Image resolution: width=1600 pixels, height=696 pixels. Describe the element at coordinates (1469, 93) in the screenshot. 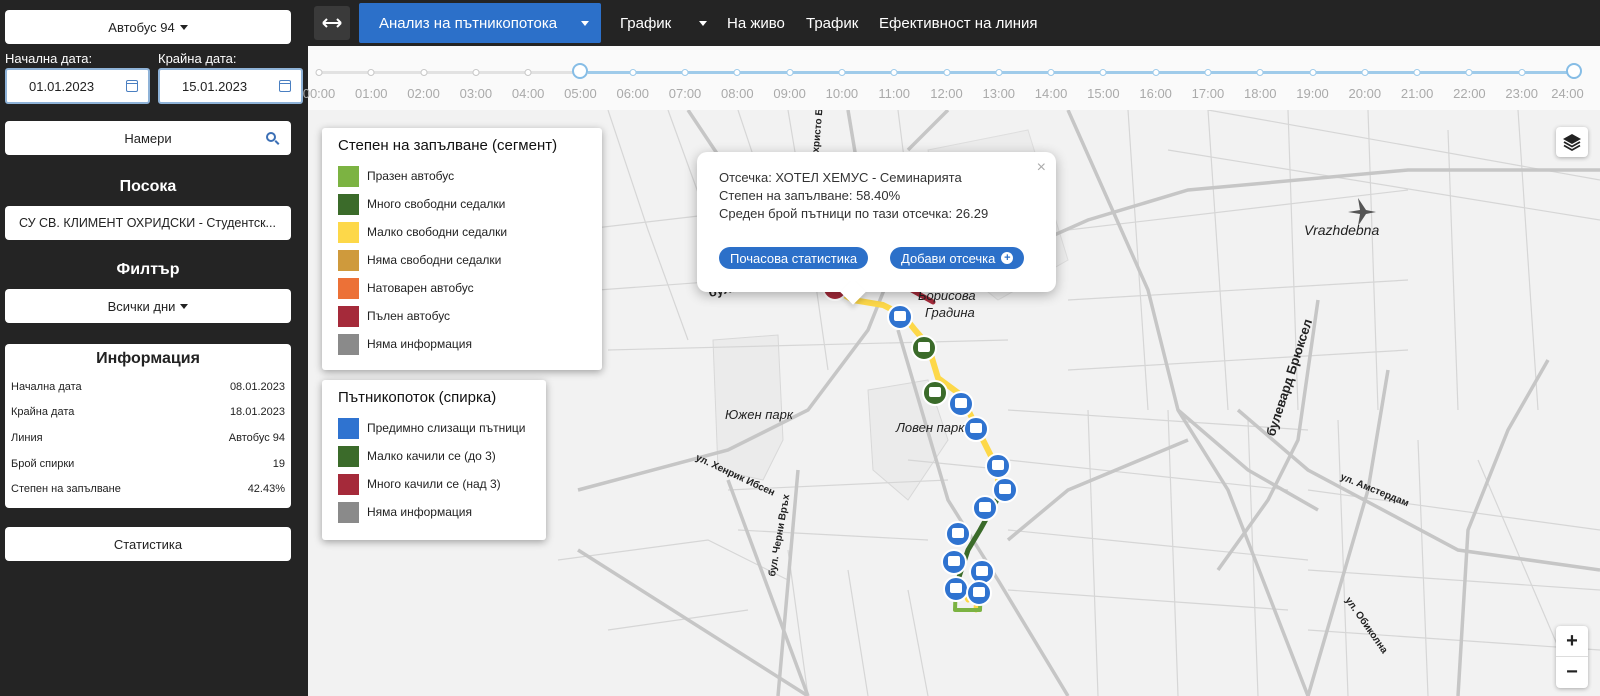

I see `slider-tick-label: 22:00` at that location.